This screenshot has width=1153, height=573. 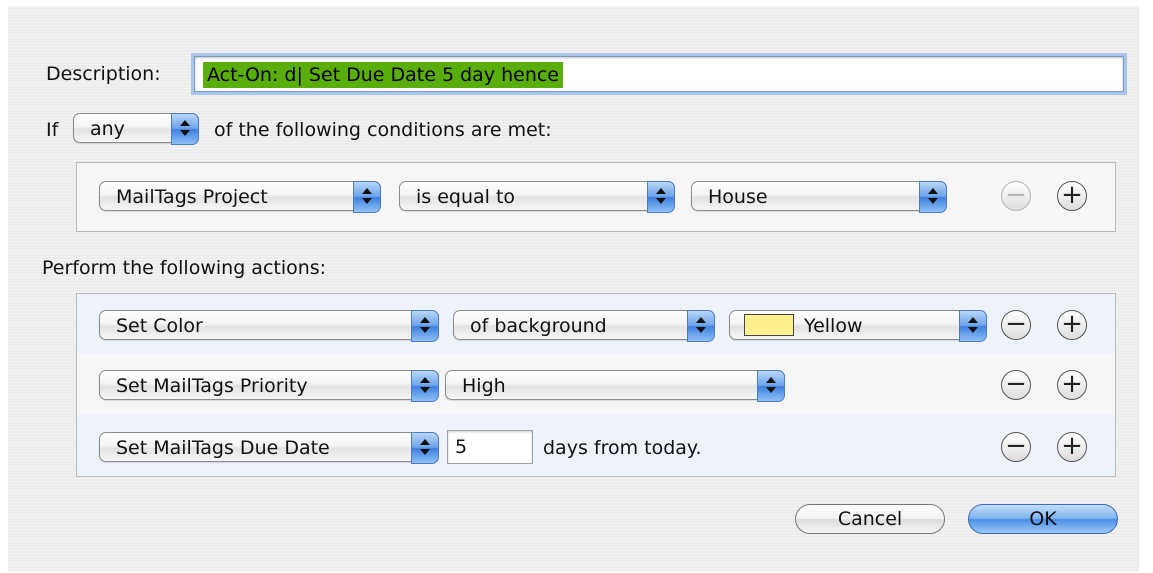 I want to click on priority-value: High, so click(x=484, y=386).